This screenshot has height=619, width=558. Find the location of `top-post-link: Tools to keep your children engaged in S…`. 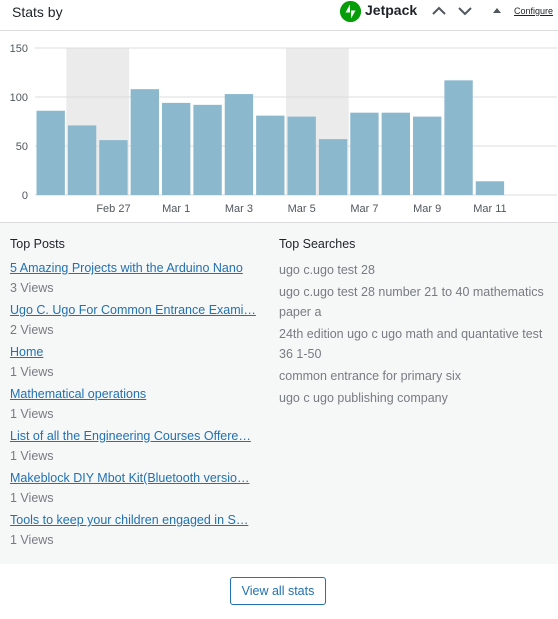

top-post-link: Tools to keep your children engaged in S… is located at coordinates (136, 520).